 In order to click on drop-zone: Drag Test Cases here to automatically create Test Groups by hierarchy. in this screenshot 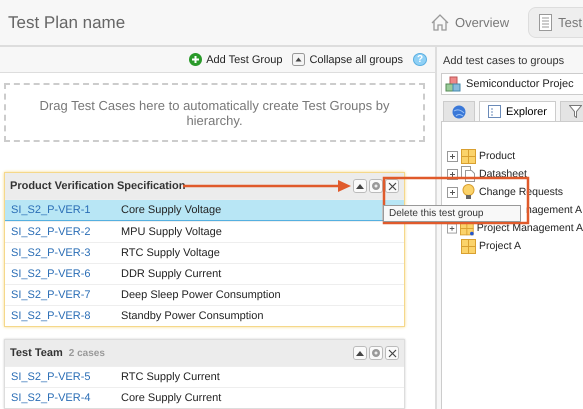, I will do `click(214, 112)`.